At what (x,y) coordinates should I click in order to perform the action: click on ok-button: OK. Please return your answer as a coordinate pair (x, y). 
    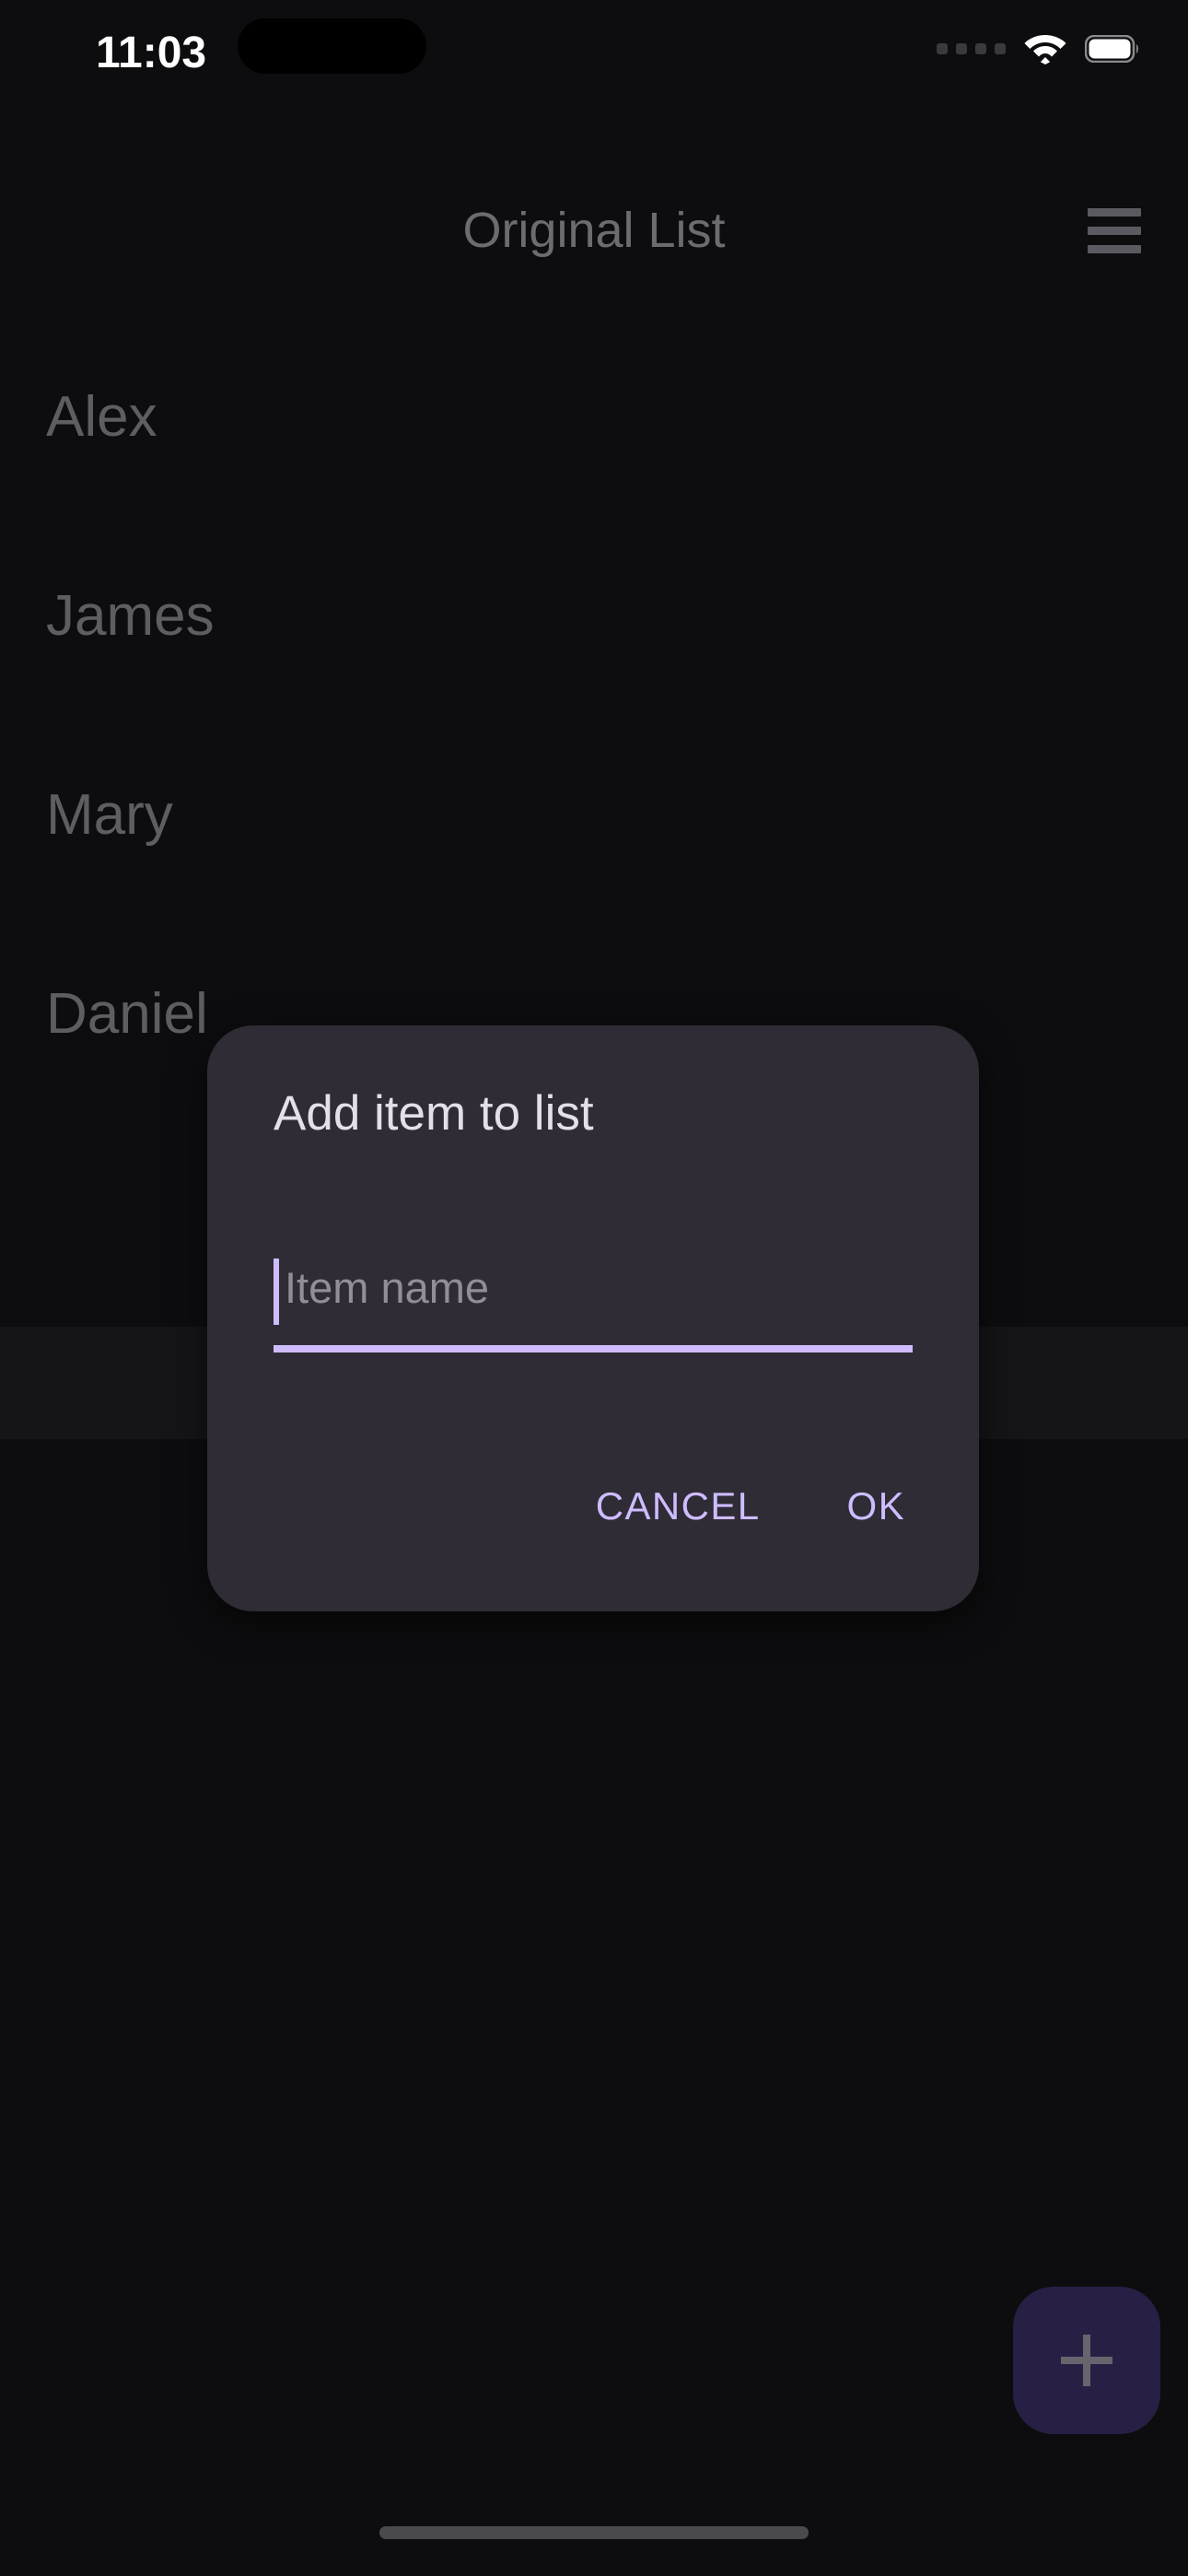
    Looking at the image, I should click on (876, 1506).